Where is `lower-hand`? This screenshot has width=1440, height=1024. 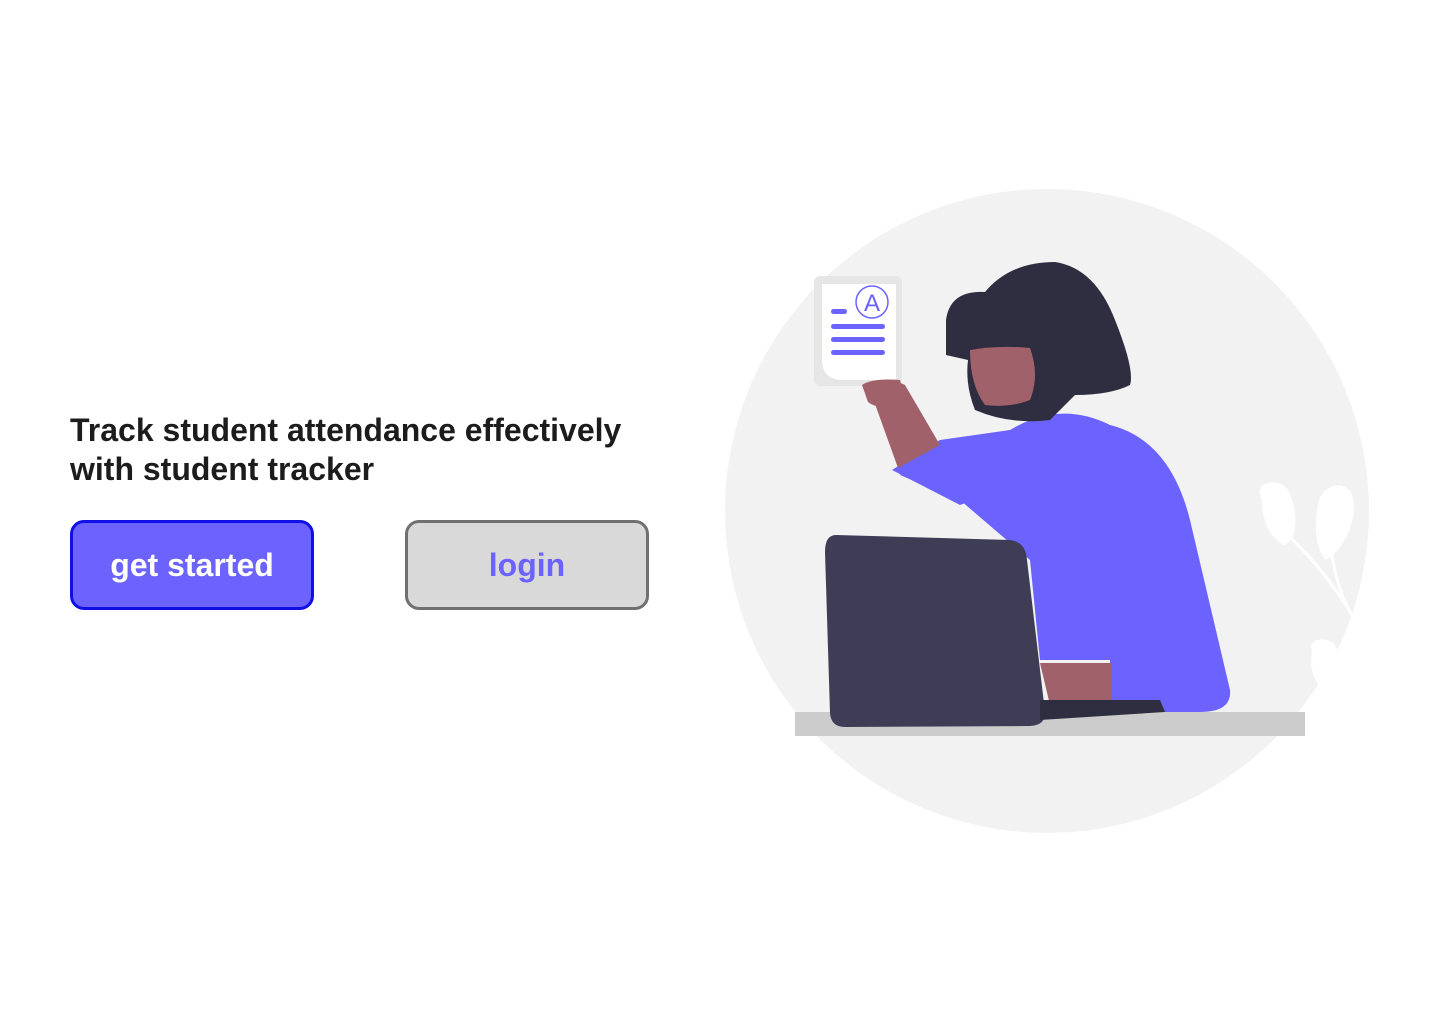 lower-hand is located at coordinates (1076, 684).